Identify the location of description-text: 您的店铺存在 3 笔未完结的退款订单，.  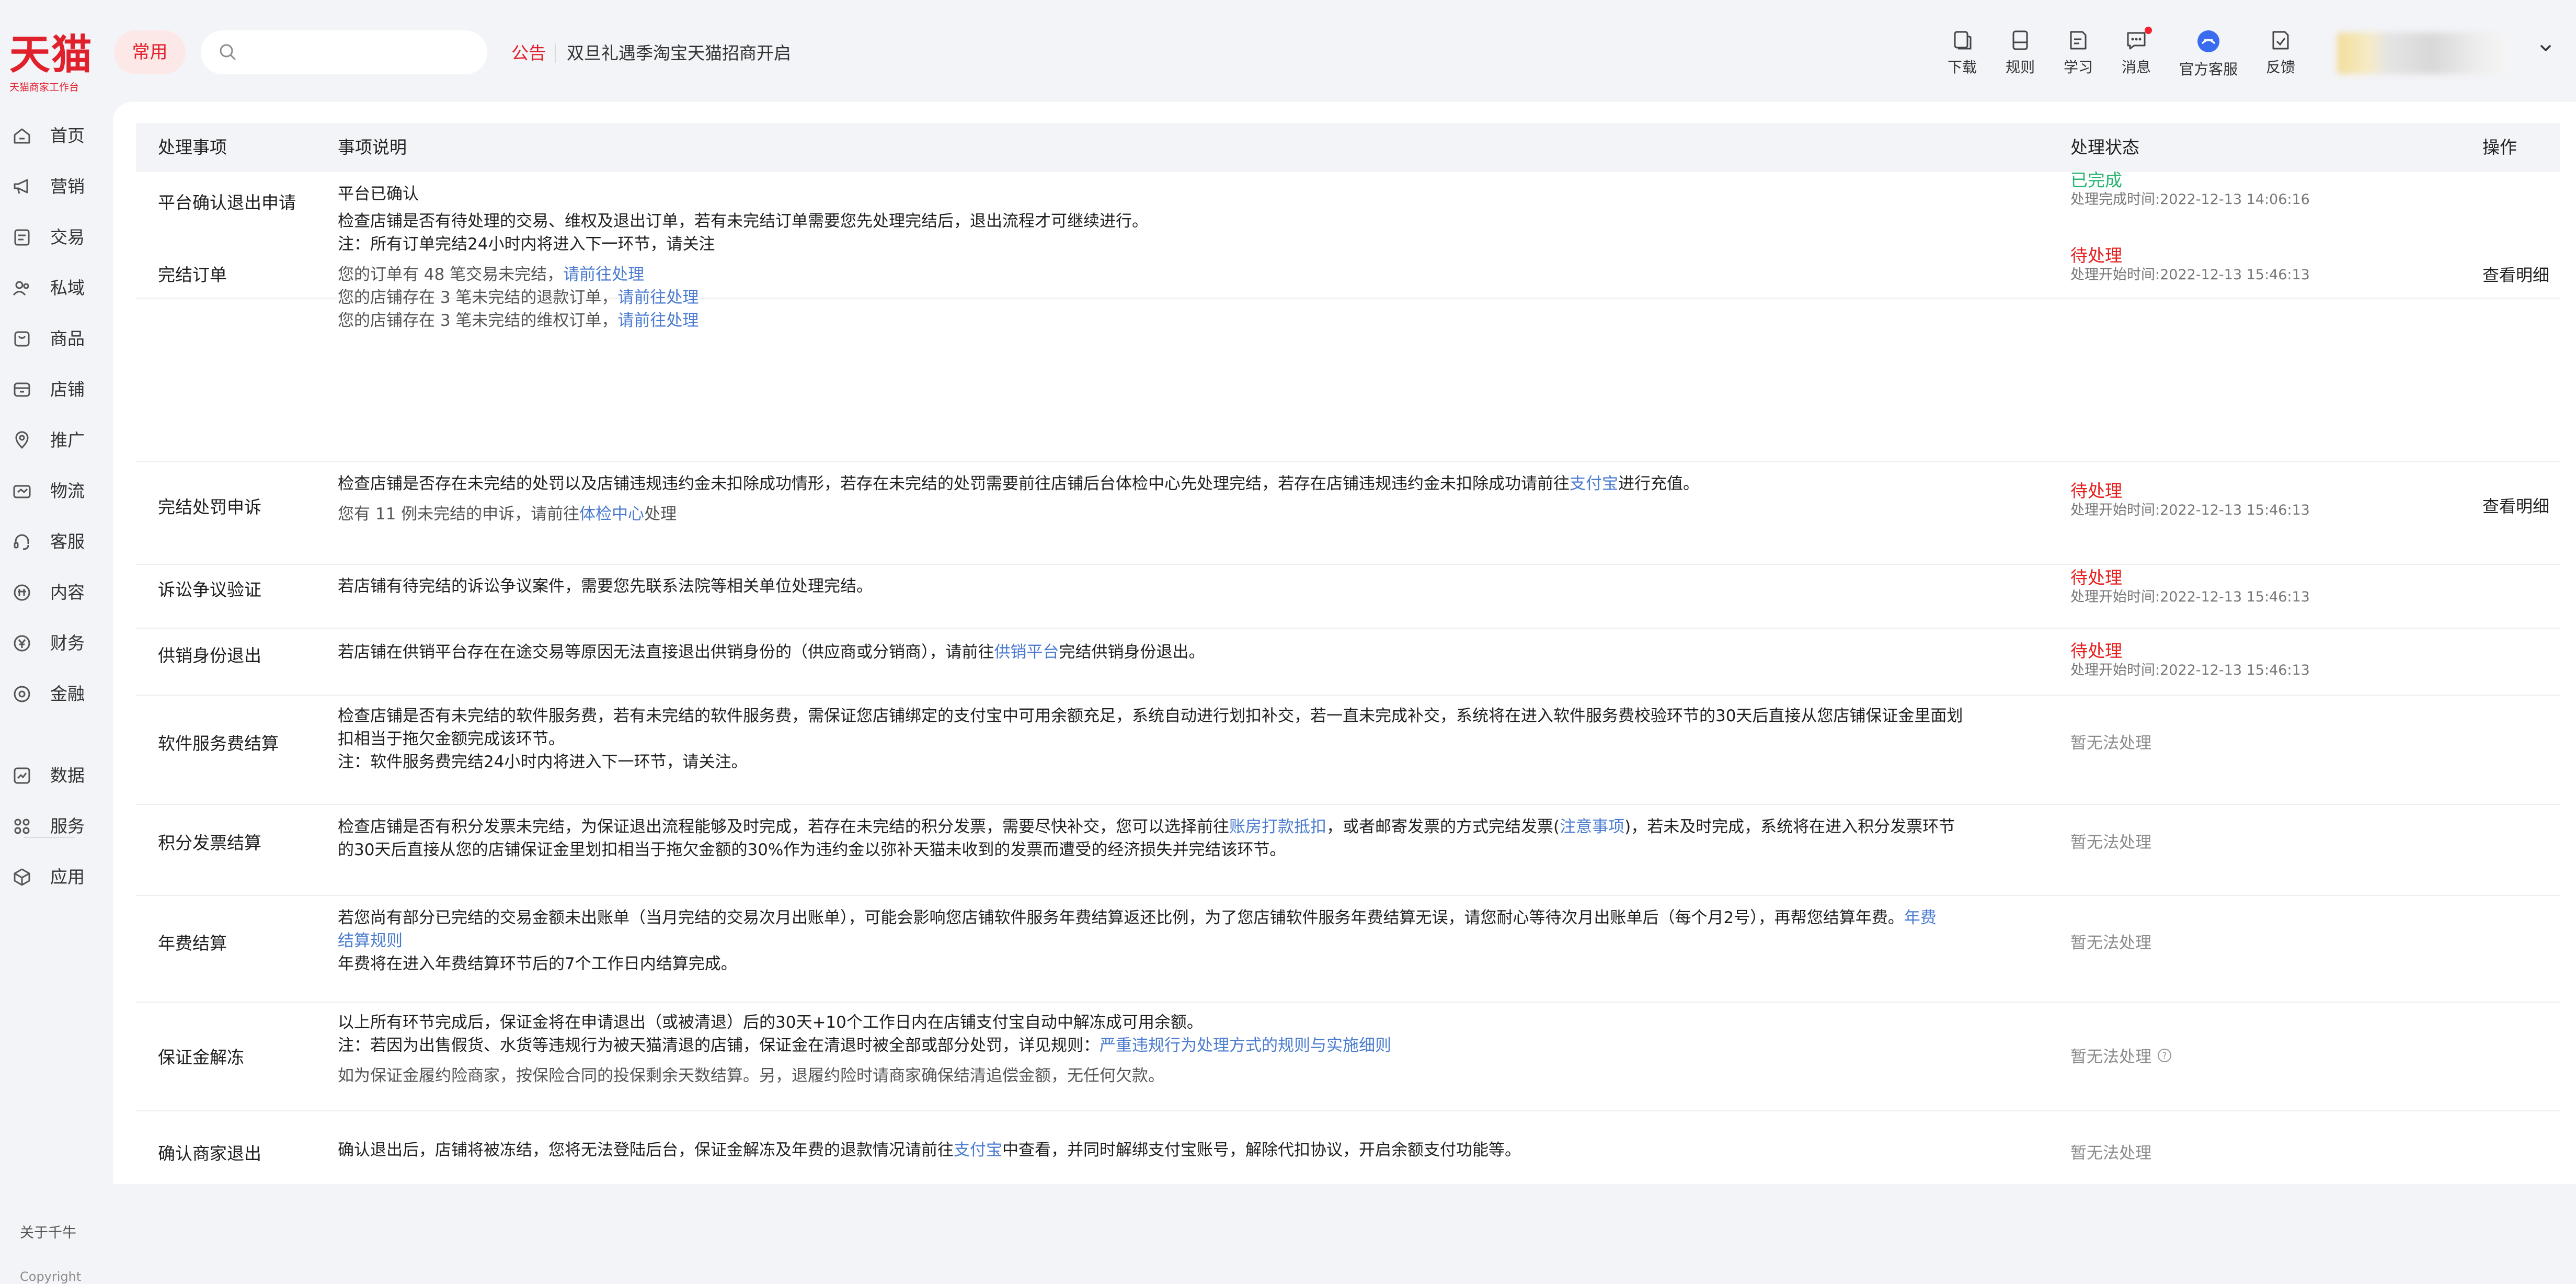
(478, 297).